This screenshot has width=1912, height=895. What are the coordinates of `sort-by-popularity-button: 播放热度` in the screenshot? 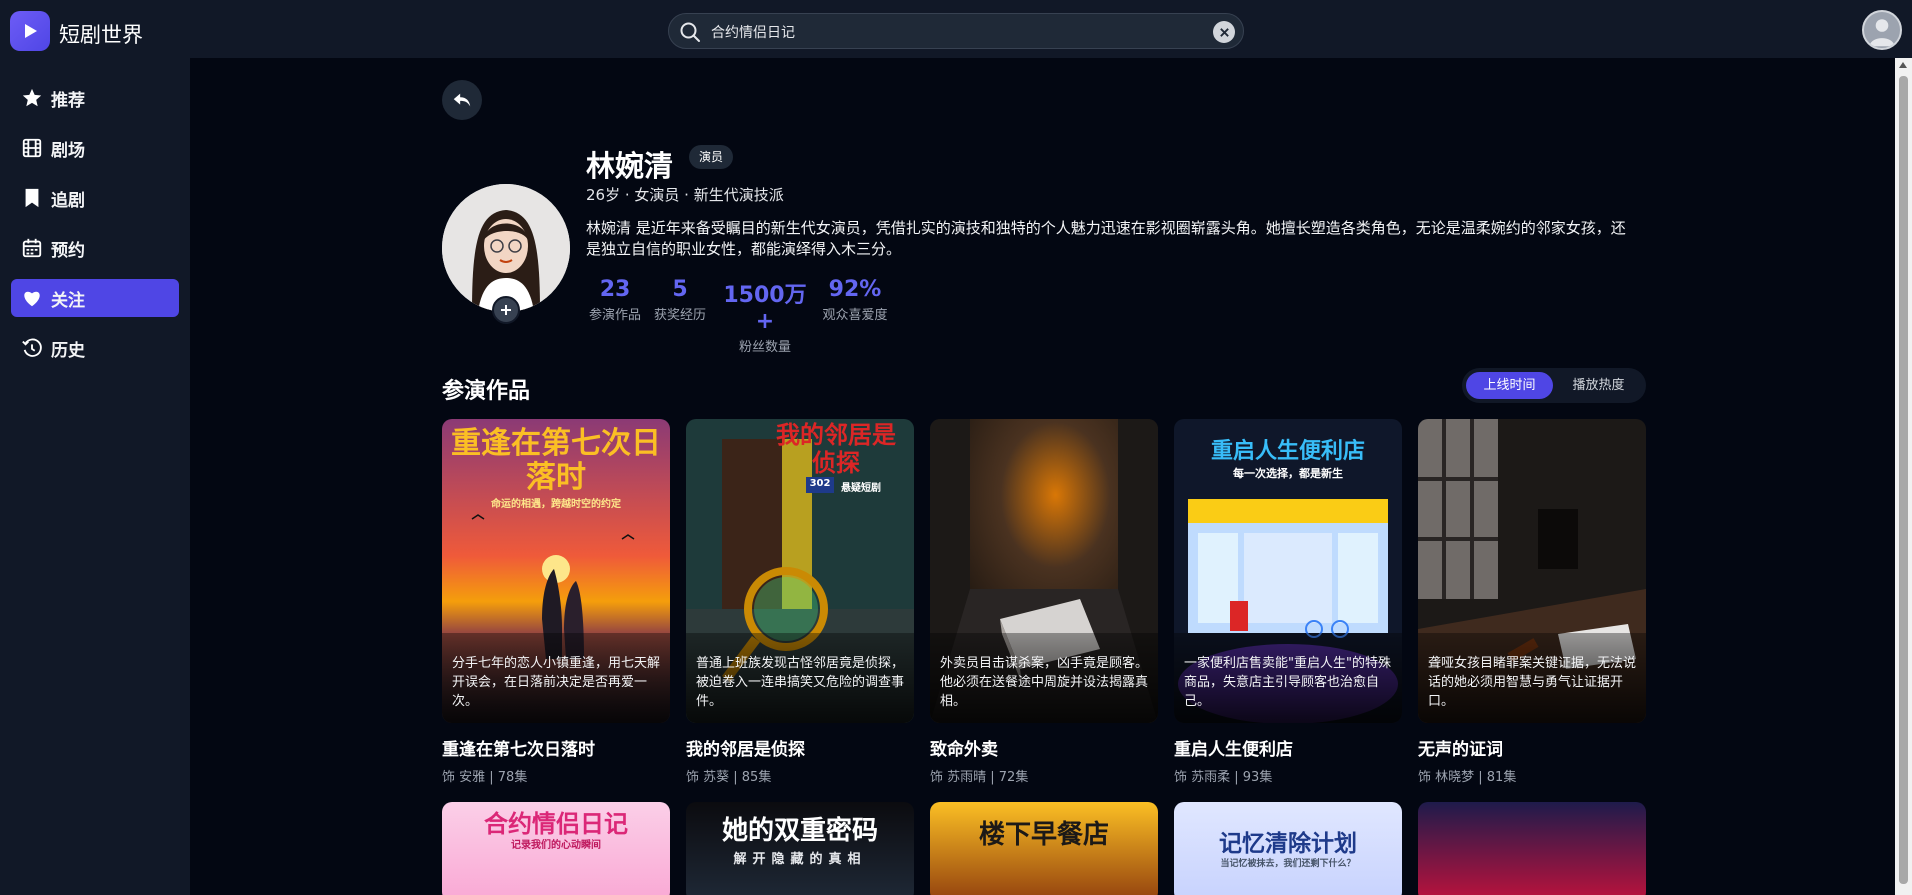 It's located at (1598, 385).